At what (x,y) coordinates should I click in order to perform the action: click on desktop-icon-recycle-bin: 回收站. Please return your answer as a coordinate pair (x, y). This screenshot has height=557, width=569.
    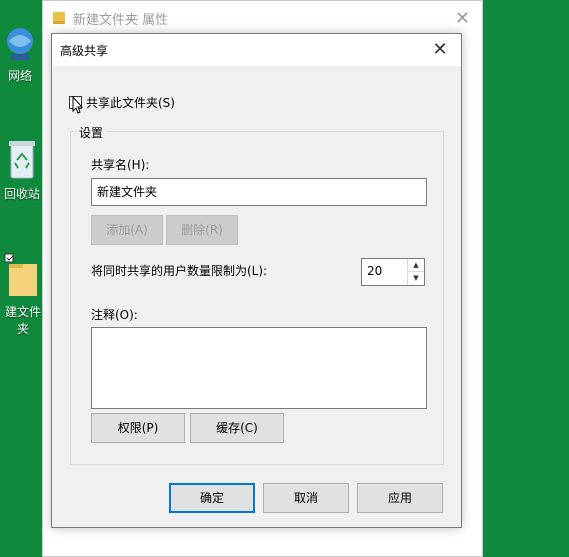
    Looking at the image, I should click on (22, 170).